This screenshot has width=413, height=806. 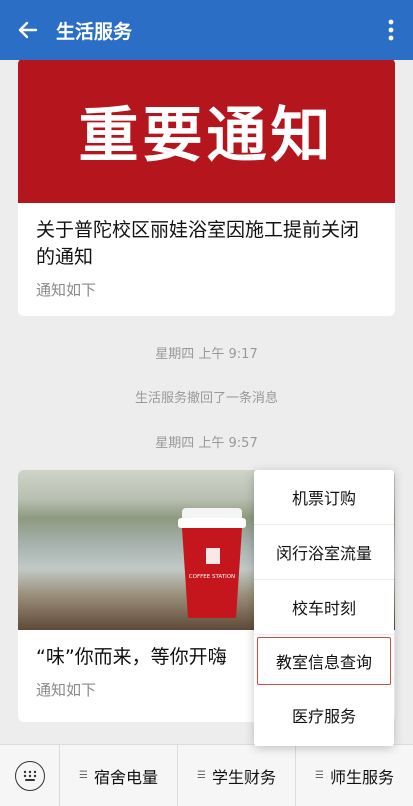 I want to click on banner-text: 重要通知, so click(x=206, y=136).